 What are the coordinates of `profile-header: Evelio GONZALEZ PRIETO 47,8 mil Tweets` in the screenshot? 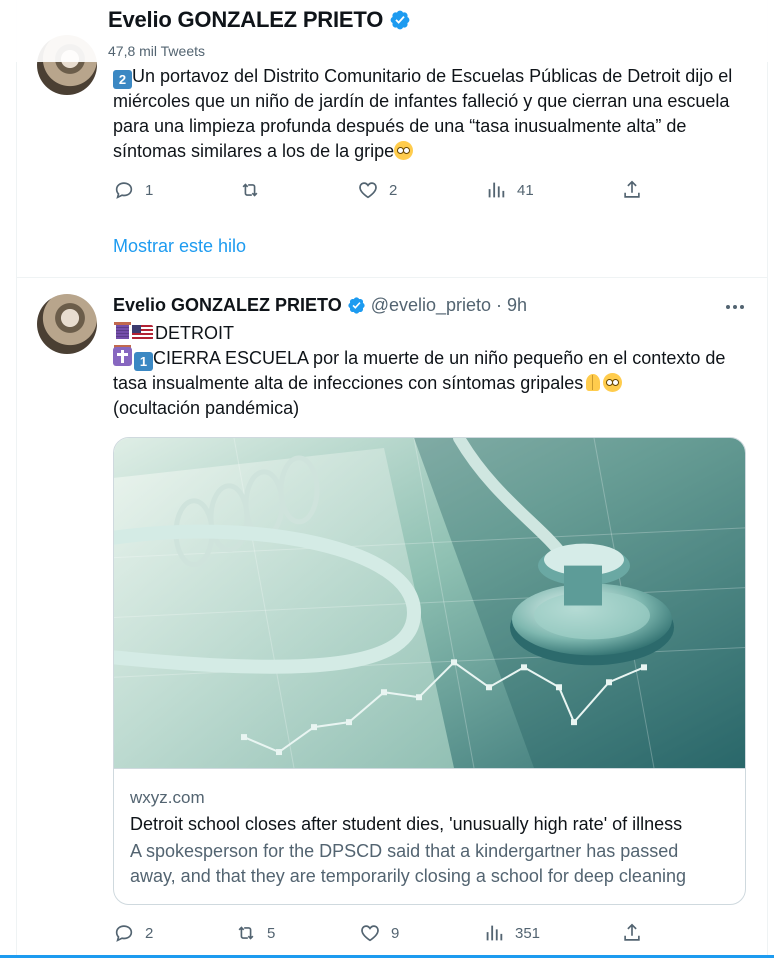 It's located at (387, 31).